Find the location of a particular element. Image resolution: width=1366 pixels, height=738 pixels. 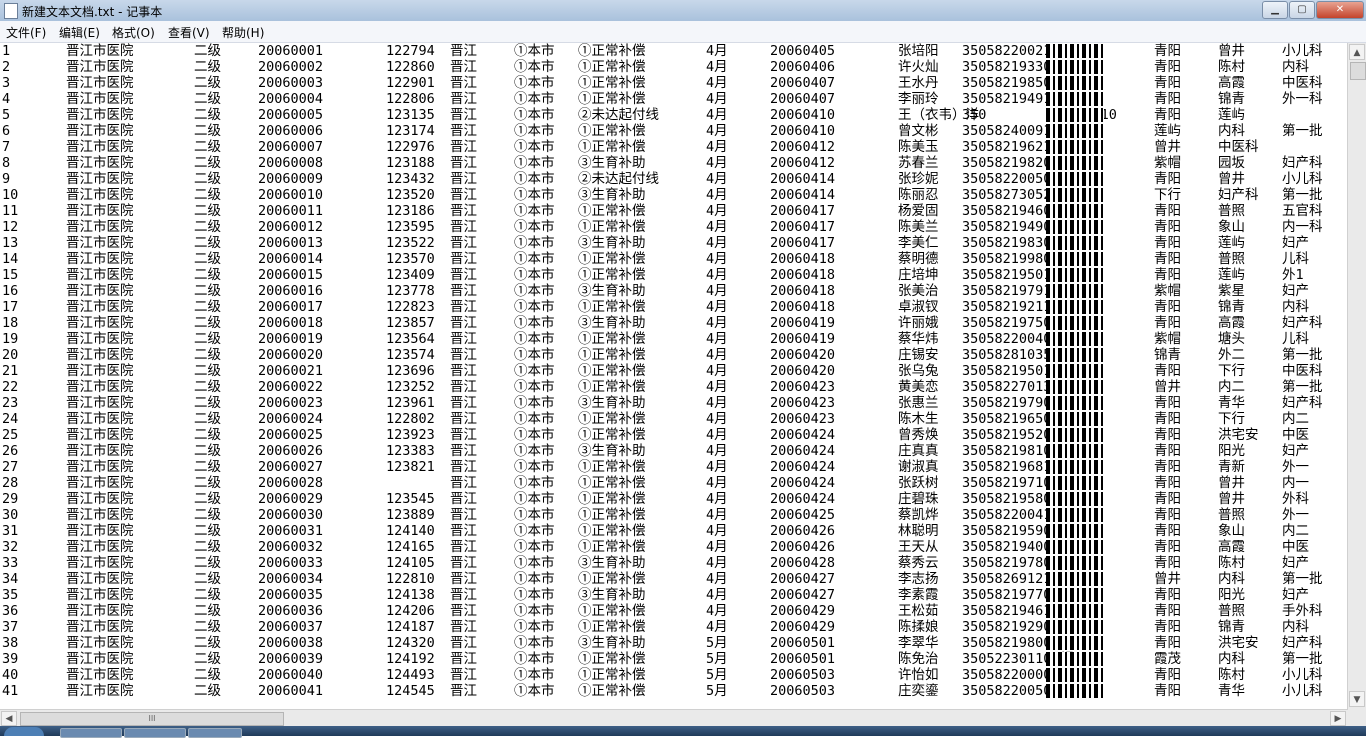

text-cell: 林聪明 is located at coordinates (918, 531).